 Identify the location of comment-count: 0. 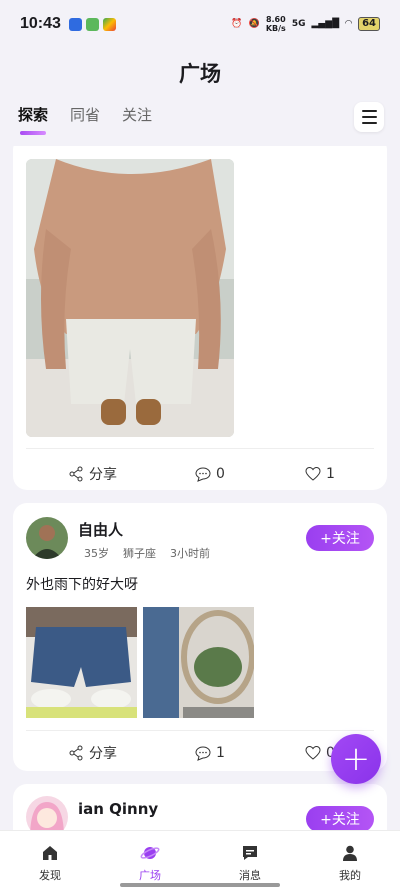
(220, 474).